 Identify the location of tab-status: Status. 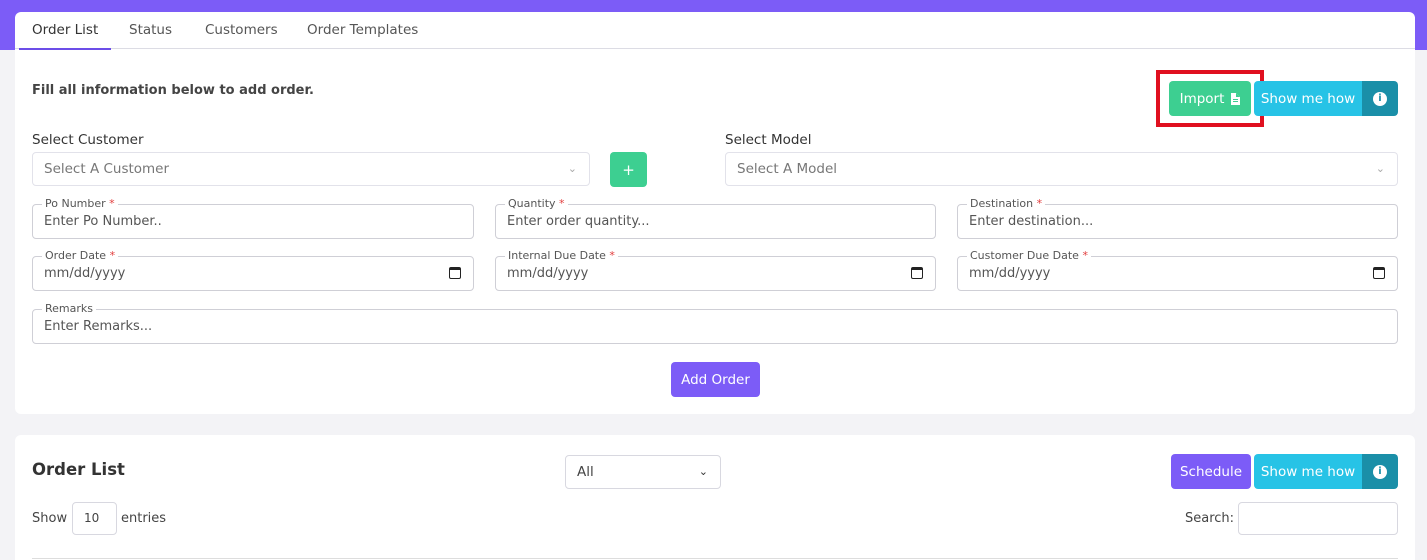
(150, 30).